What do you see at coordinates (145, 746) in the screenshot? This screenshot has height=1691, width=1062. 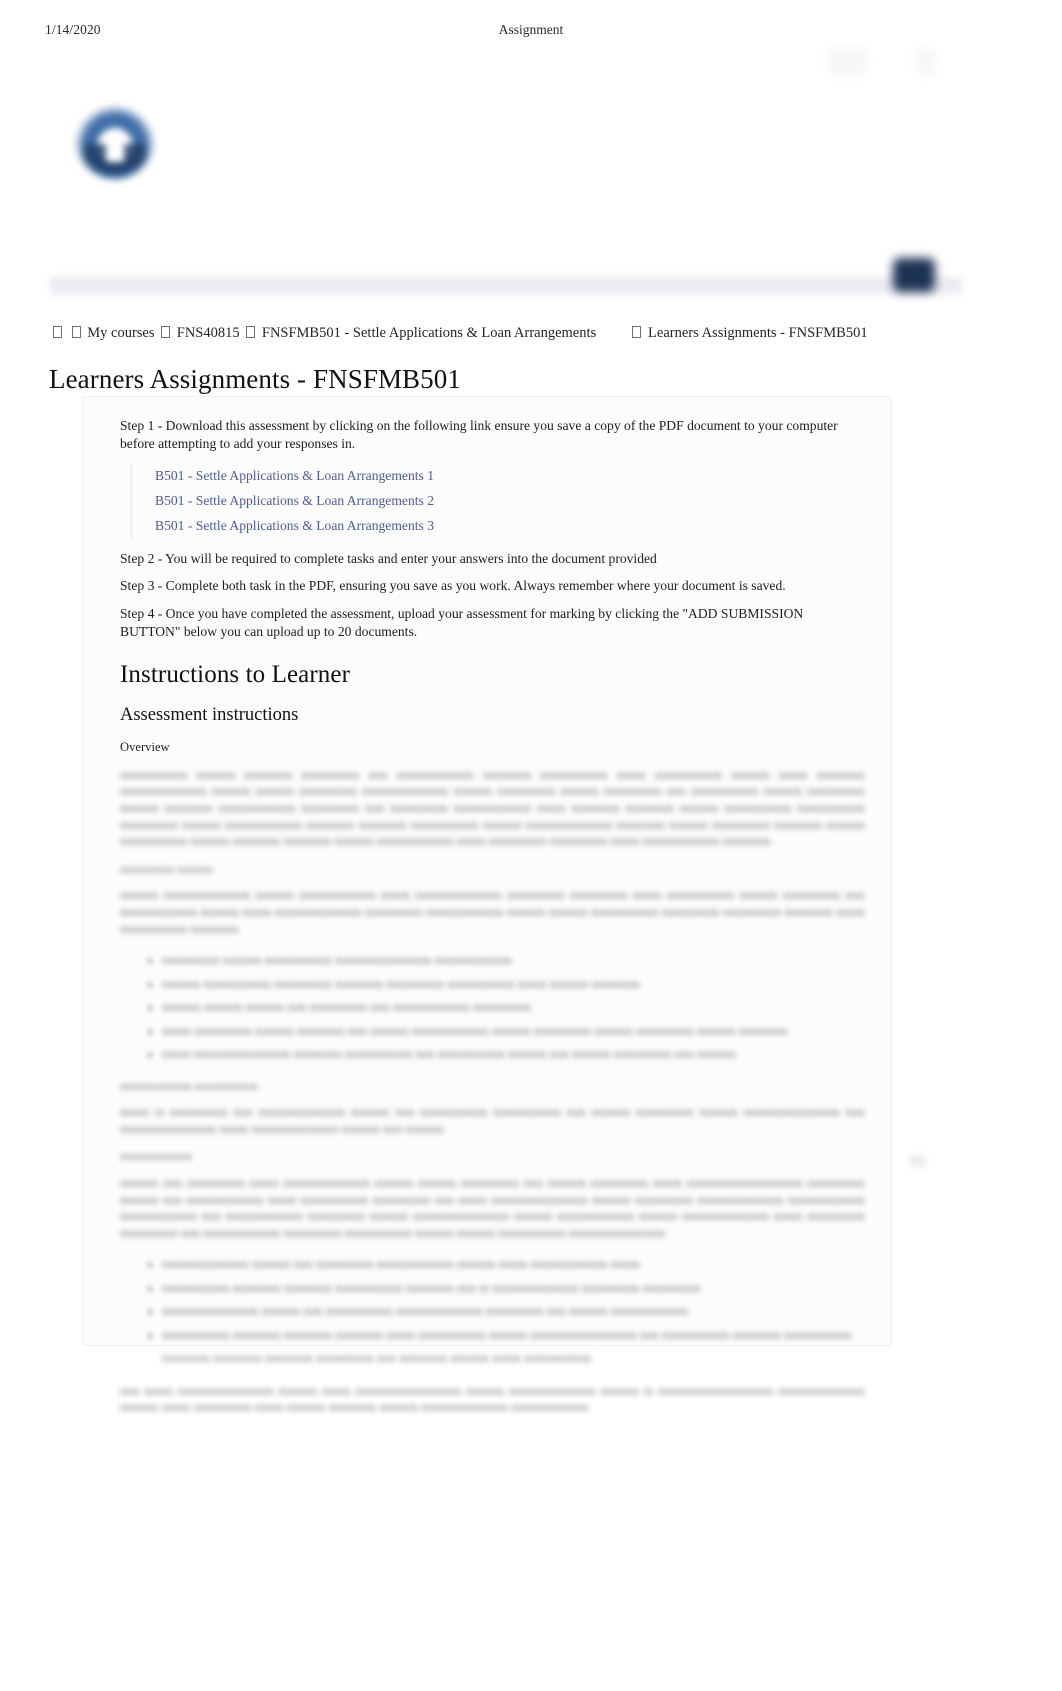 I see `overview-label: Overview` at bounding box center [145, 746].